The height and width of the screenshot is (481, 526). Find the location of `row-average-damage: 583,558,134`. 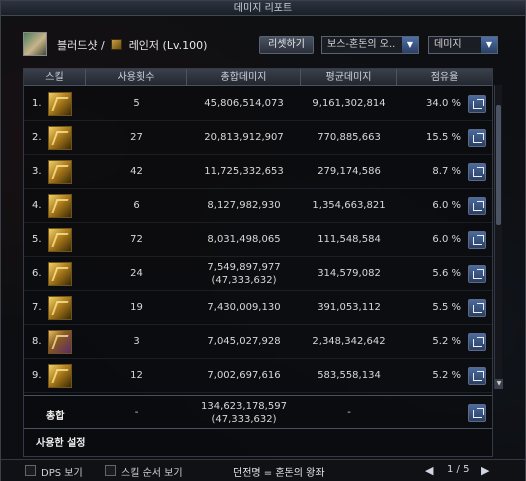

row-average-damage: 583,558,134 is located at coordinates (349, 375).